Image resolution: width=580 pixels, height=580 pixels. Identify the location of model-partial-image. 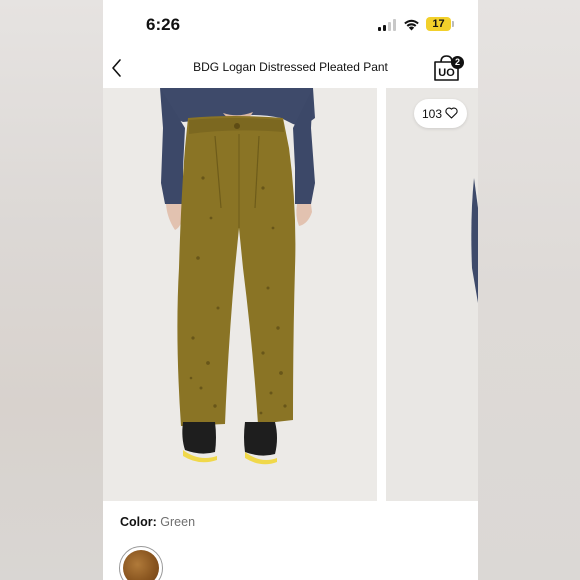
(474, 240).